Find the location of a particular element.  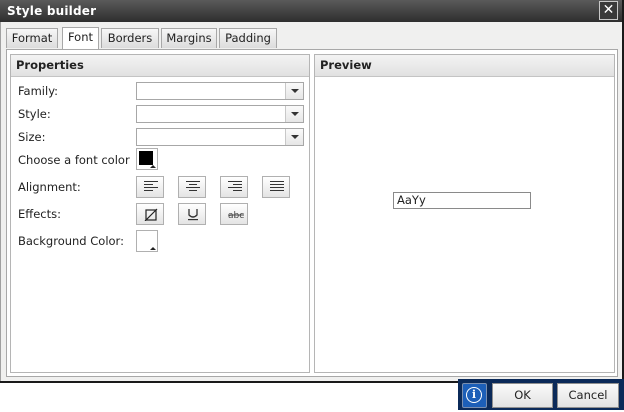

tab-font: Font is located at coordinates (80, 38).